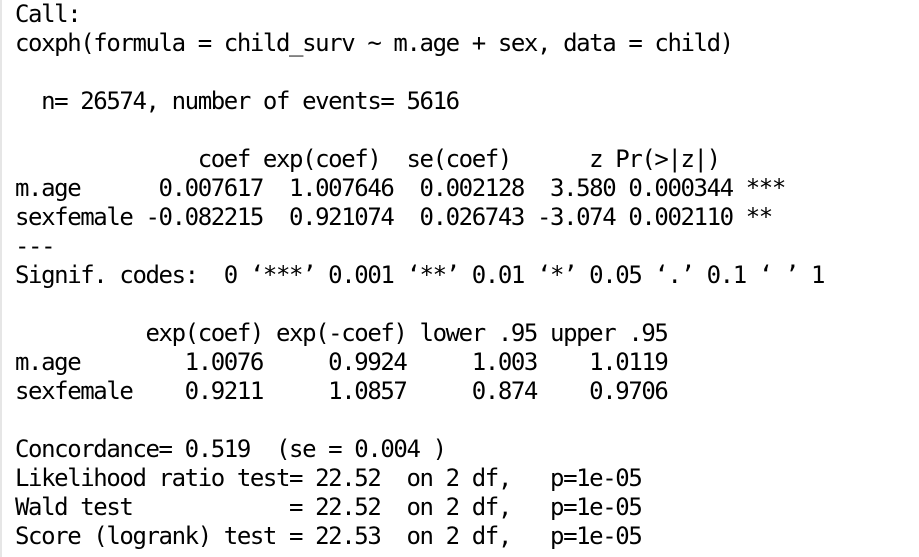 The width and height of the screenshot is (919, 557). What do you see at coordinates (393, 159) in the screenshot?
I see `coef-table-header: coef exp(coef) se(coef) z Pr(>|z|)` at bounding box center [393, 159].